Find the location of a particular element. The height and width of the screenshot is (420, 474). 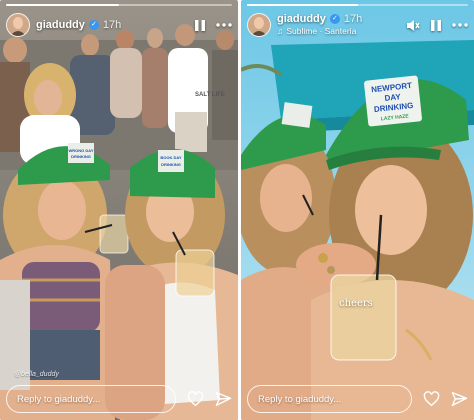

music-track: Sublime · Santeria is located at coordinates (321, 31).